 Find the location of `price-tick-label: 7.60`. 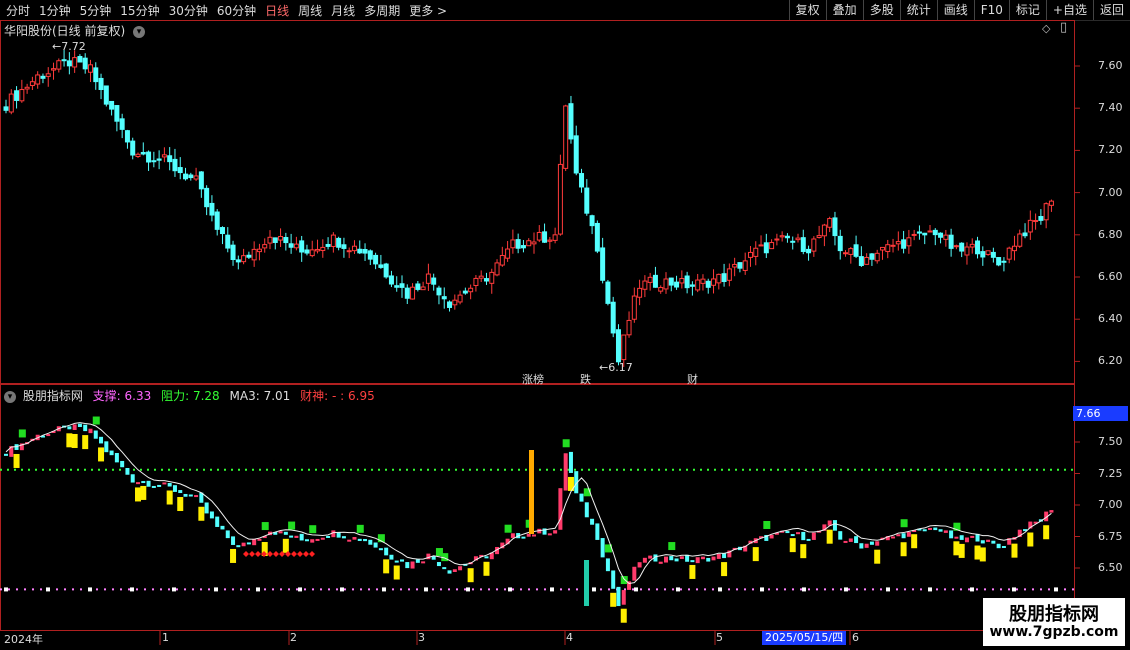

price-tick-label: 7.60 is located at coordinates (1110, 65).